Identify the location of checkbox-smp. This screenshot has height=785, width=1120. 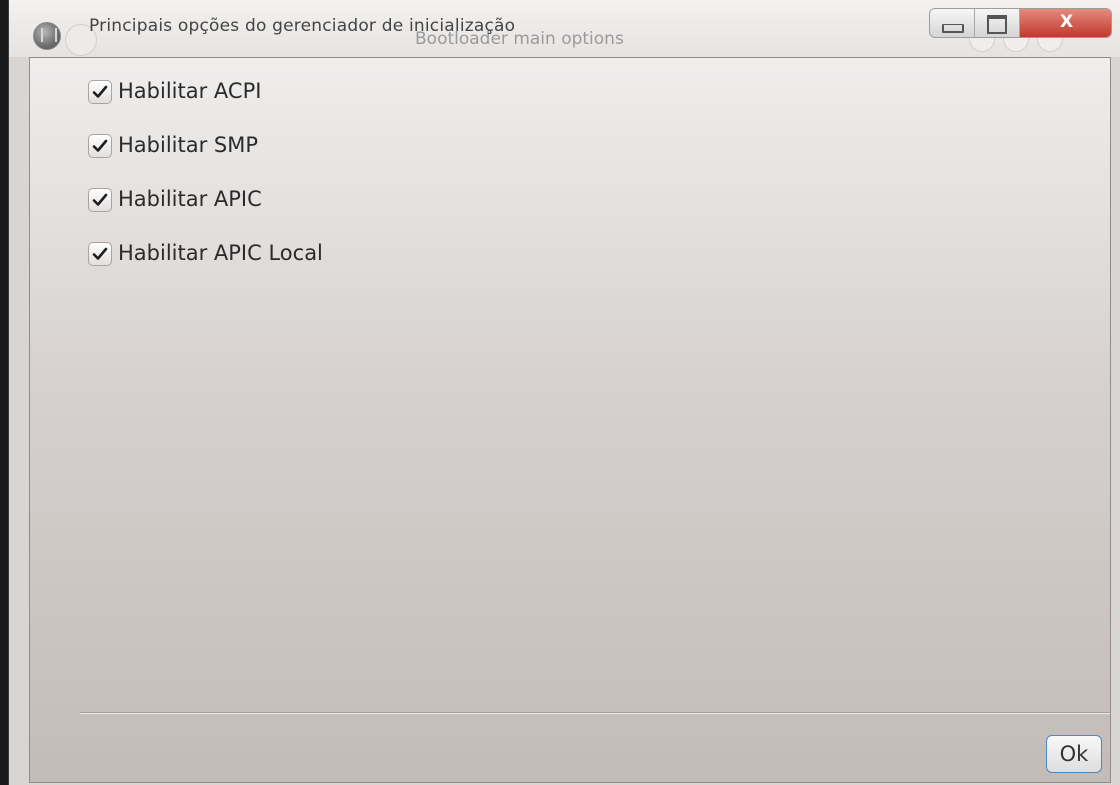
(100, 146).